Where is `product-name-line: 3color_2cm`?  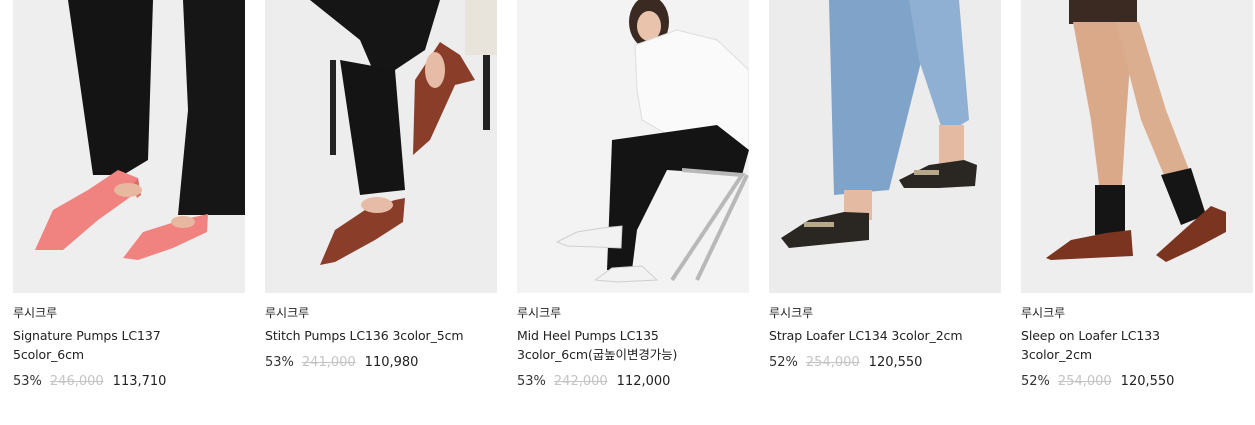 product-name-line: 3color_2cm is located at coordinates (1137, 354).